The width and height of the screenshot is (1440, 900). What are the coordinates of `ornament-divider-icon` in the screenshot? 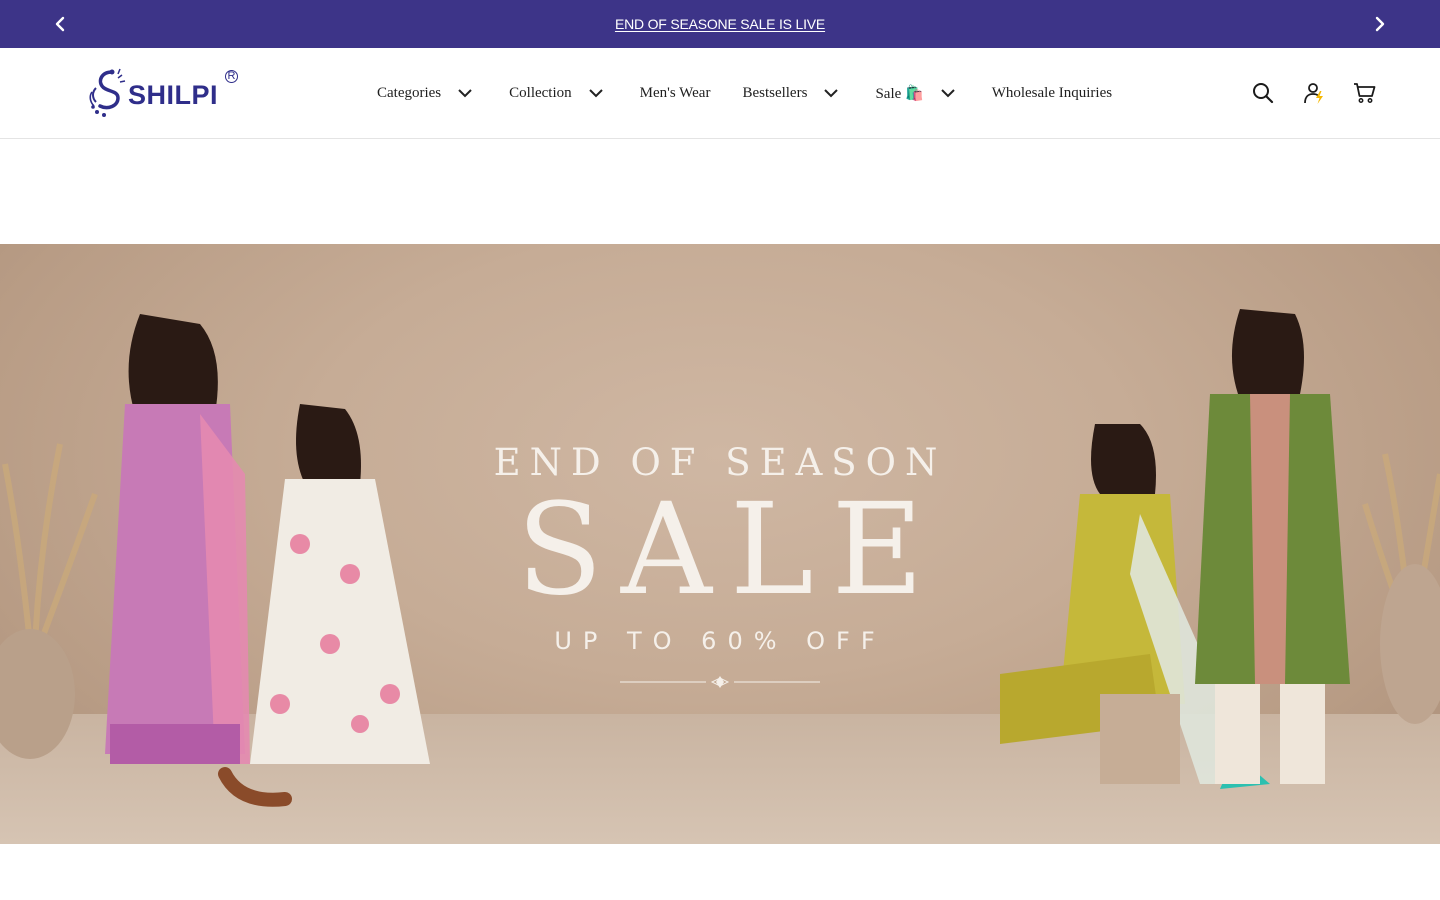 It's located at (720, 682).